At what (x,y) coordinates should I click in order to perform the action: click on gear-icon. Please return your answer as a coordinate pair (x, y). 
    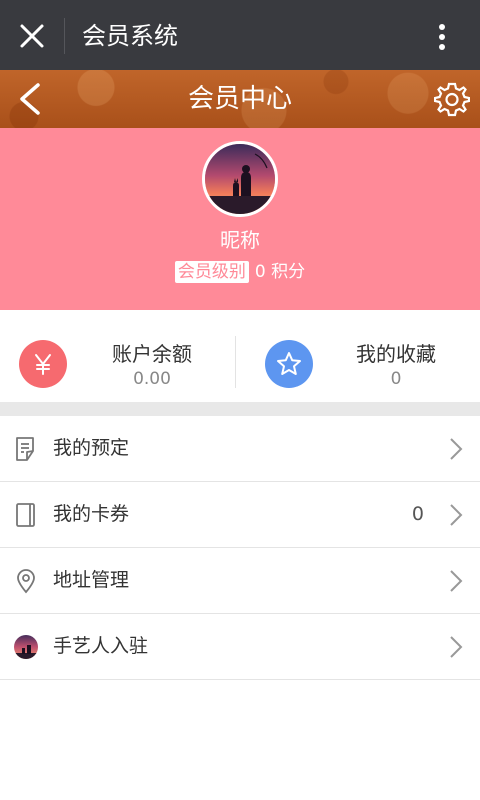
    Looking at the image, I should click on (452, 99).